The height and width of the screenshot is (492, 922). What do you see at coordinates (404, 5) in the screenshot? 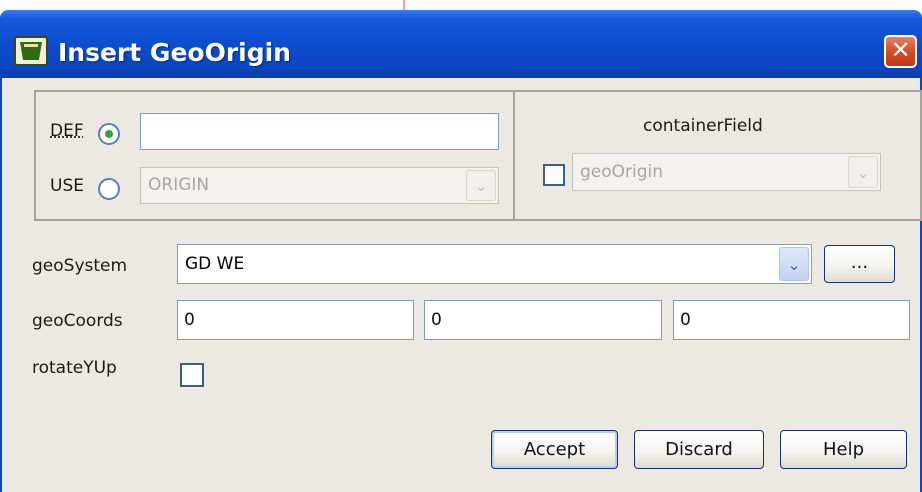
I see `background-divider` at bounding box center [404, 5].